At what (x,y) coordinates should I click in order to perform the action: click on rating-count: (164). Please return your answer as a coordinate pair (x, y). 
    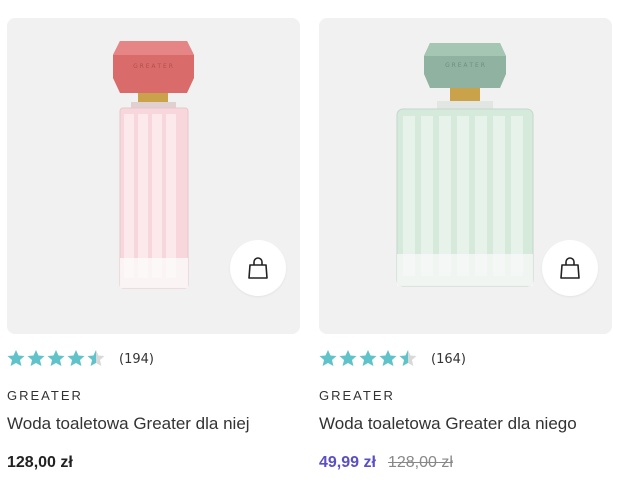
    Looking at the image, I should click on (448, 359).